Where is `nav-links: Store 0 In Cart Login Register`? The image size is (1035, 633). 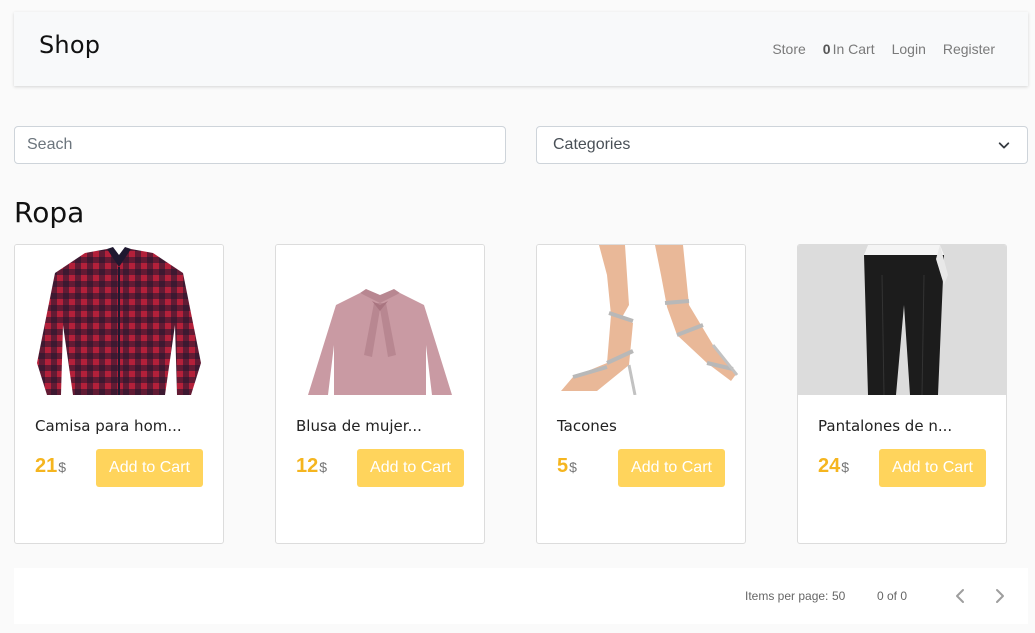
nav-links: Store 0 In Cart Login Register is located at coordinates (883, 49).